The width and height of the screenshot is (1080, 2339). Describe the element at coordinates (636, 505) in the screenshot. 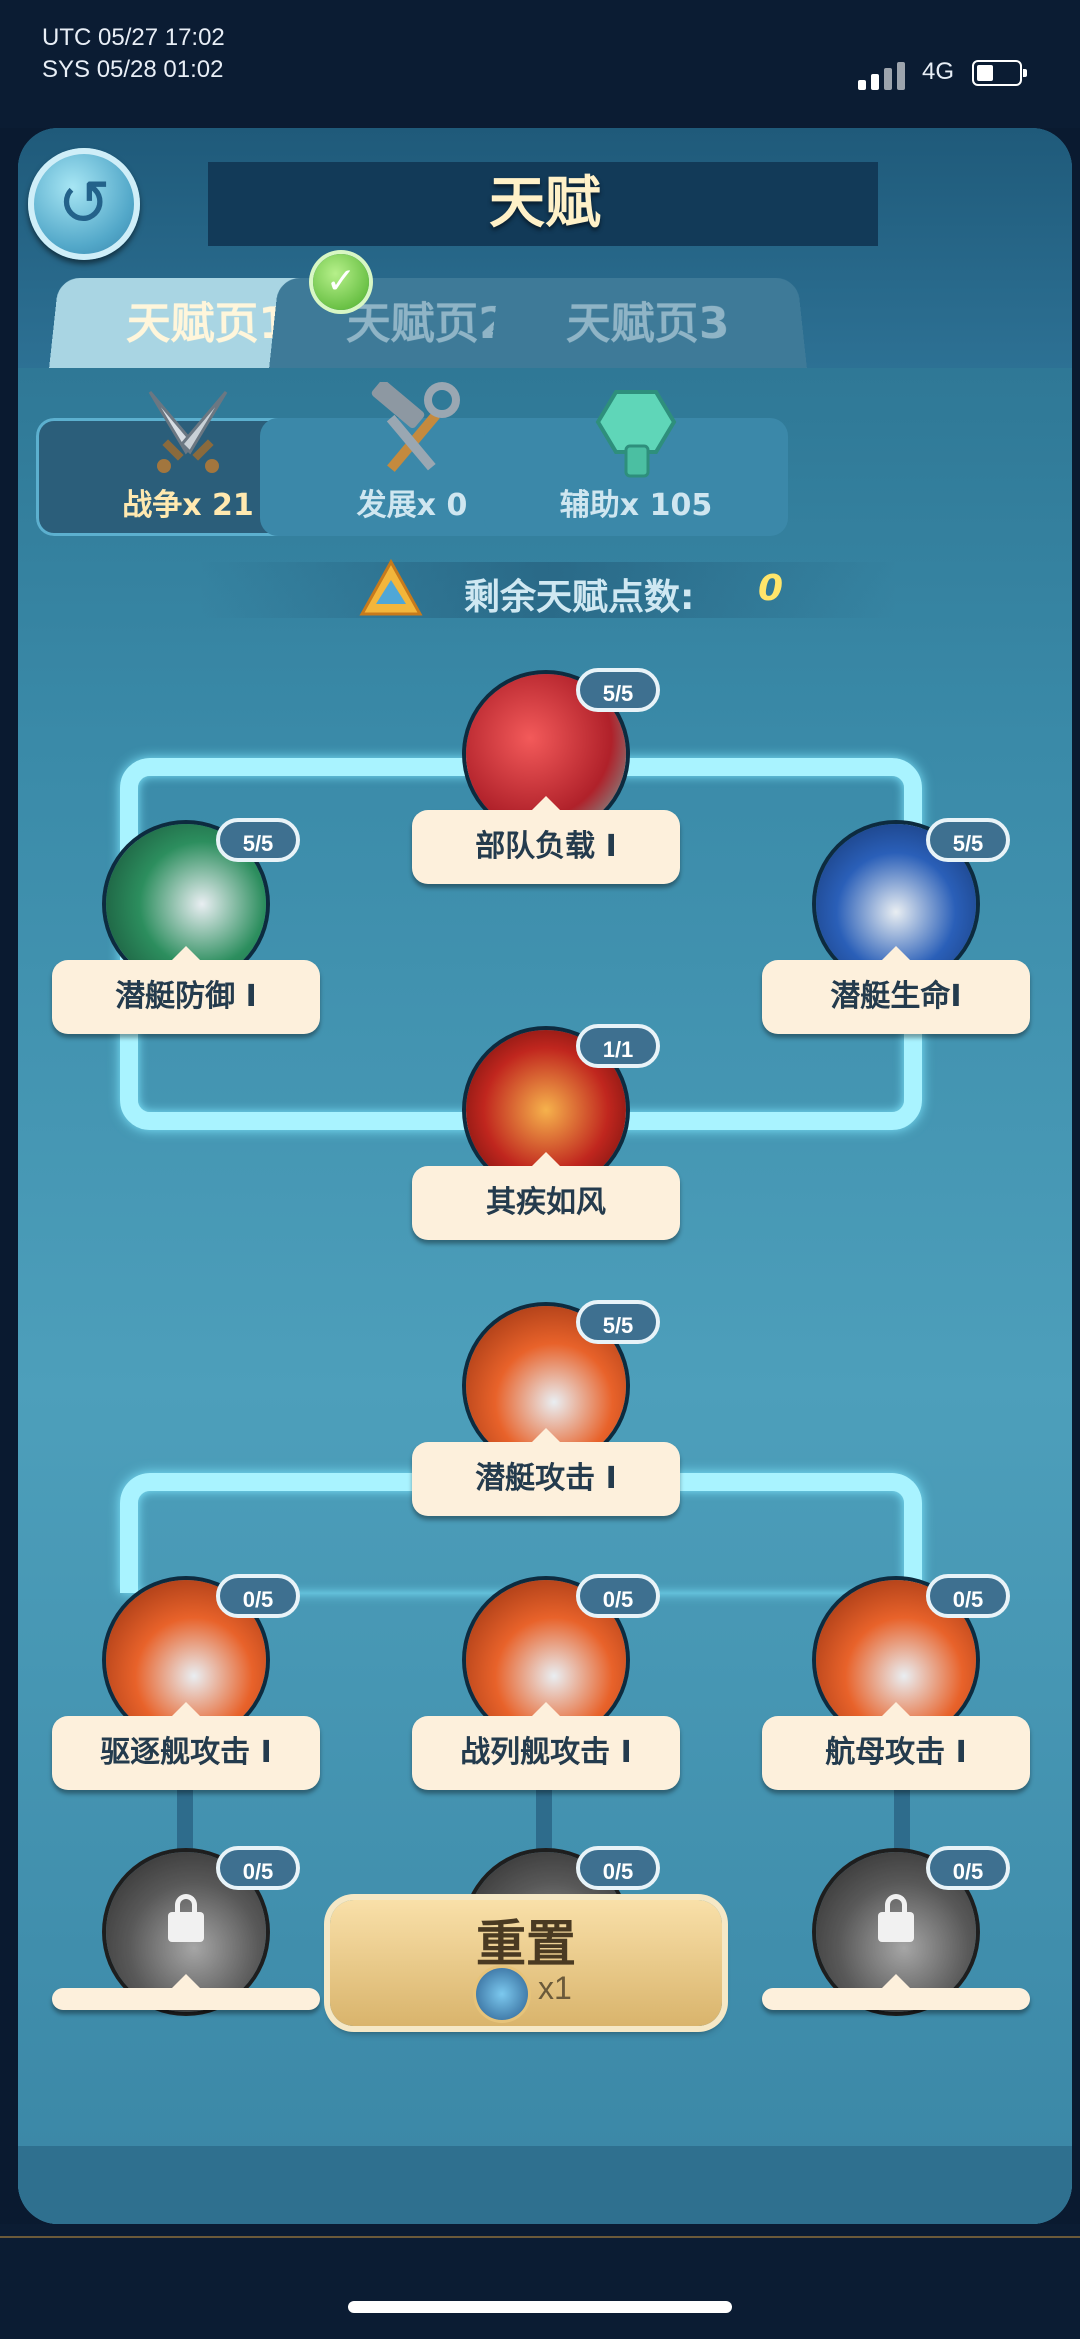

I see `category-label: 辅助x 105` at that location.